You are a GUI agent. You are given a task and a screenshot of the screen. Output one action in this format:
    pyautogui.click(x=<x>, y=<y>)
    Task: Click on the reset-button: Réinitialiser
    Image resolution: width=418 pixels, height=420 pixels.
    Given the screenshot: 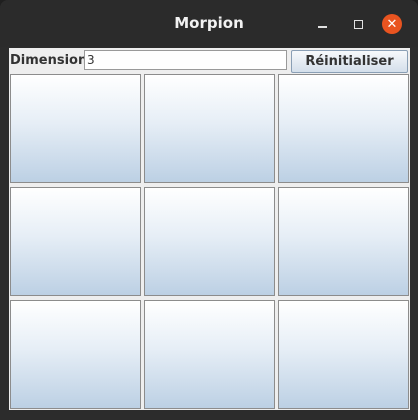 What is the action you would take?
    pyautogui.click(x=349, y=61)
    